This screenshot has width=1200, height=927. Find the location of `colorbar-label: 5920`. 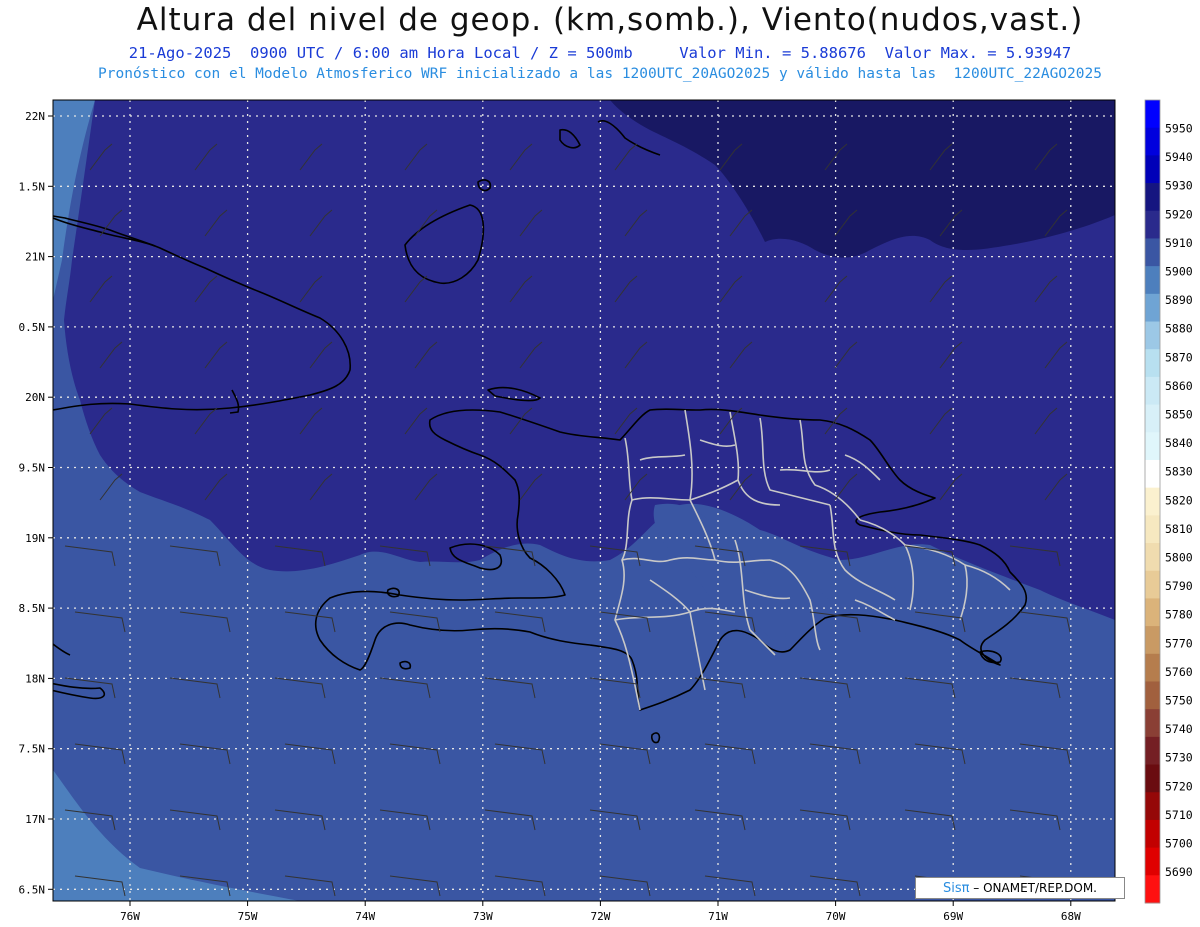

colorbar-label: 5920 is located at coordinates (1179, 214).